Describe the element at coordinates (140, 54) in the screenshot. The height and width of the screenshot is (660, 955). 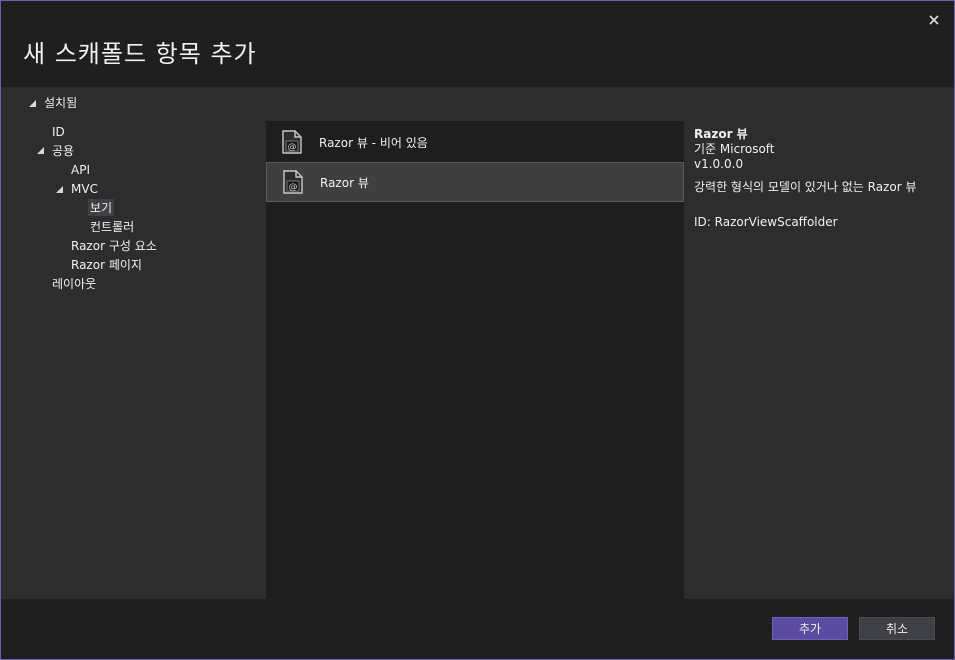
I see `dialog-title: 새 스캐폴드 항목 추가` at that location.